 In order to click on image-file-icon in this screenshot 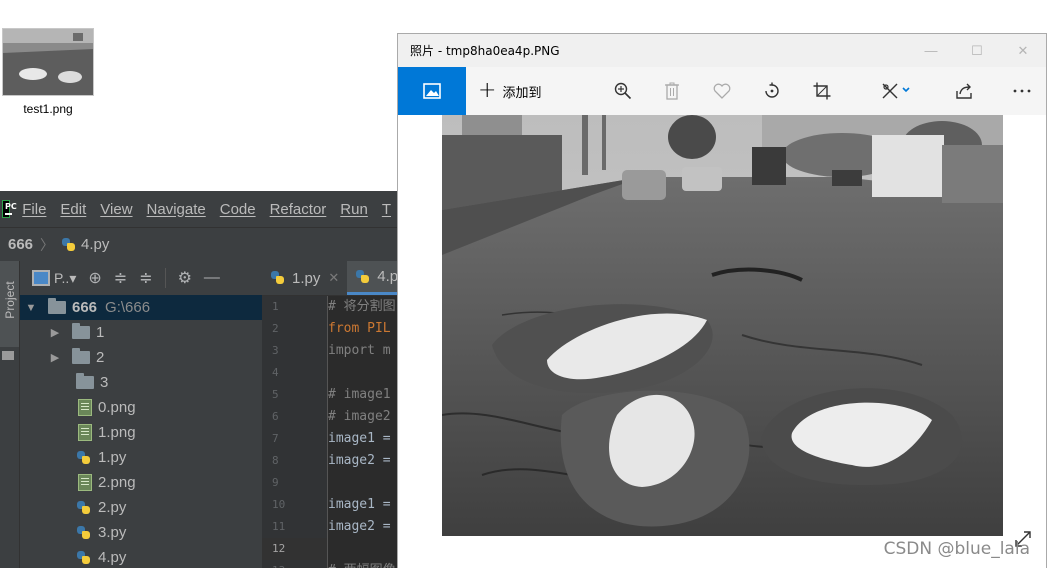, I will do `click(85, 432)`.